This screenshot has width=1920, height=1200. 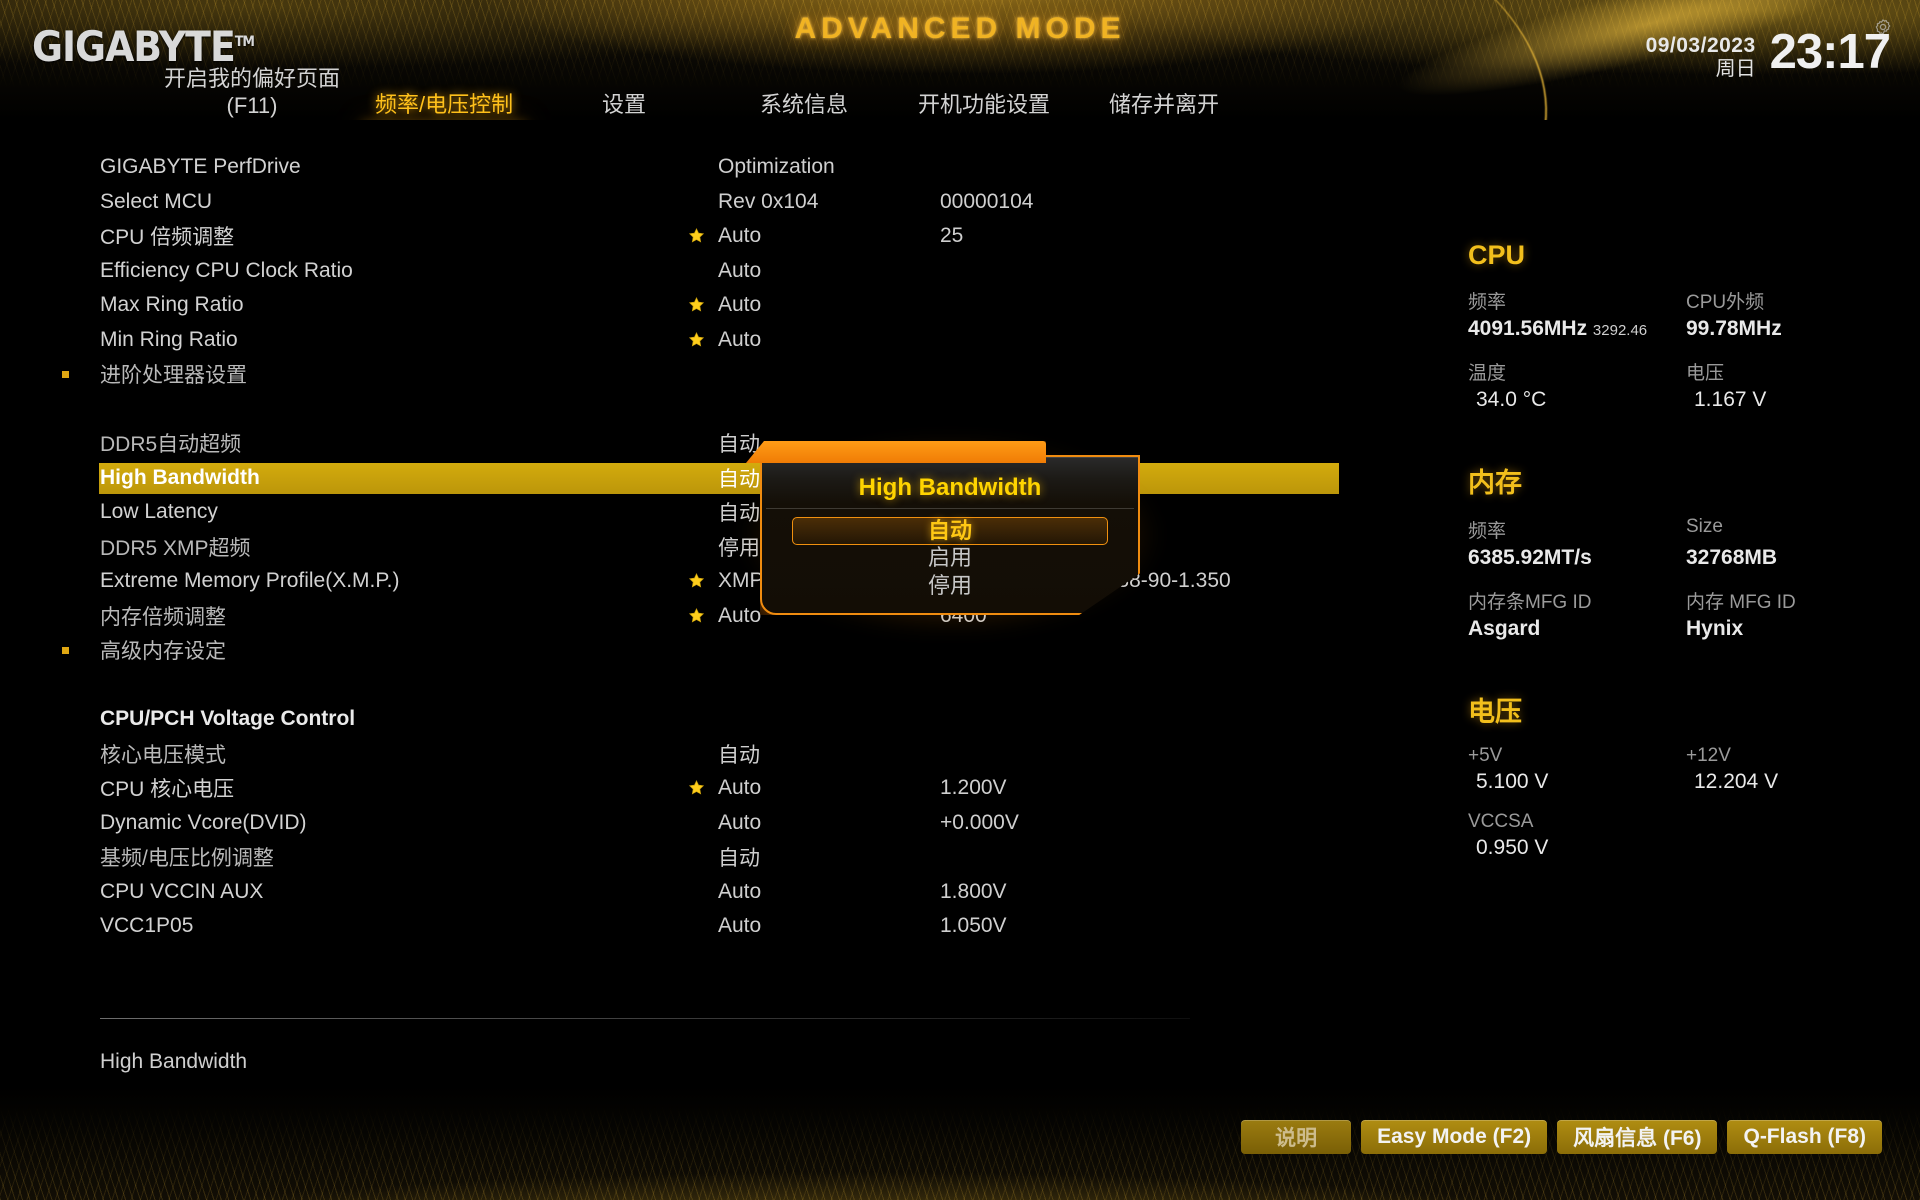 What do you see at coordinates (590, 271) in the screenshot?
I see `settings-row: Efficiency CPU Clock Ratio Auto` at bounding box center [590, 271].